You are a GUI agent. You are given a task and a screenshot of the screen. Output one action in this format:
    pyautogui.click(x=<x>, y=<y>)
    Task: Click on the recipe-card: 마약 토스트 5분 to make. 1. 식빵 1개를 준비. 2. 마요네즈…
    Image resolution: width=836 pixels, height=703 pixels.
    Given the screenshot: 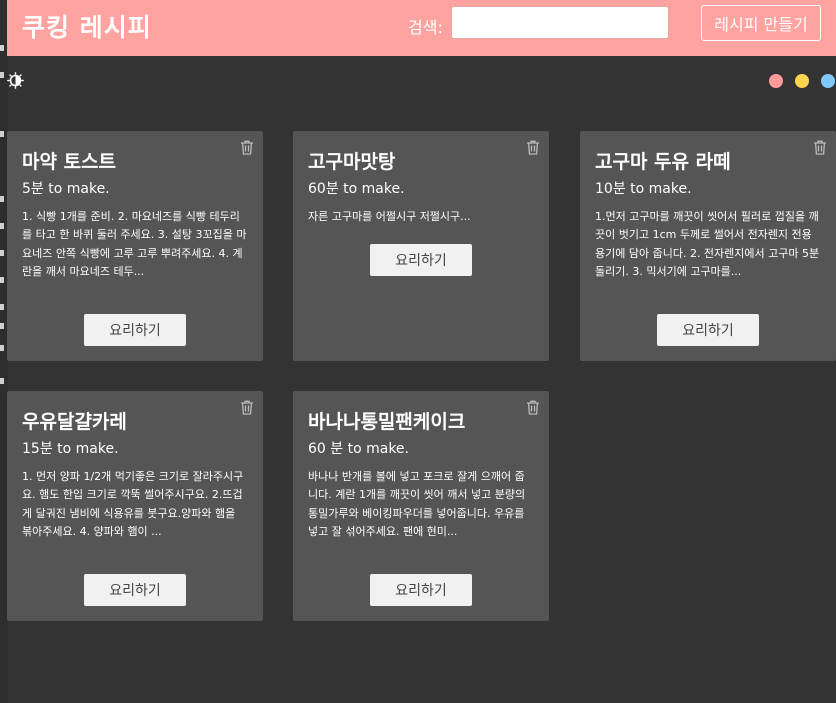 What is the action you would take?
    pyautogui.click(x=135, y=246)
    